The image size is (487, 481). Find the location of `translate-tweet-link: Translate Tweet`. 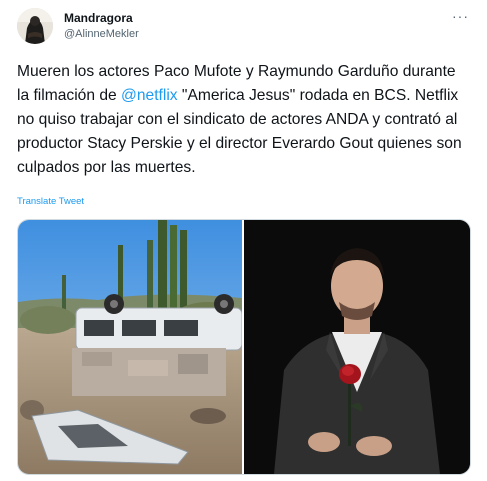

translate-tweet-link: Translate Tweet is located at coordinates (50, 201).